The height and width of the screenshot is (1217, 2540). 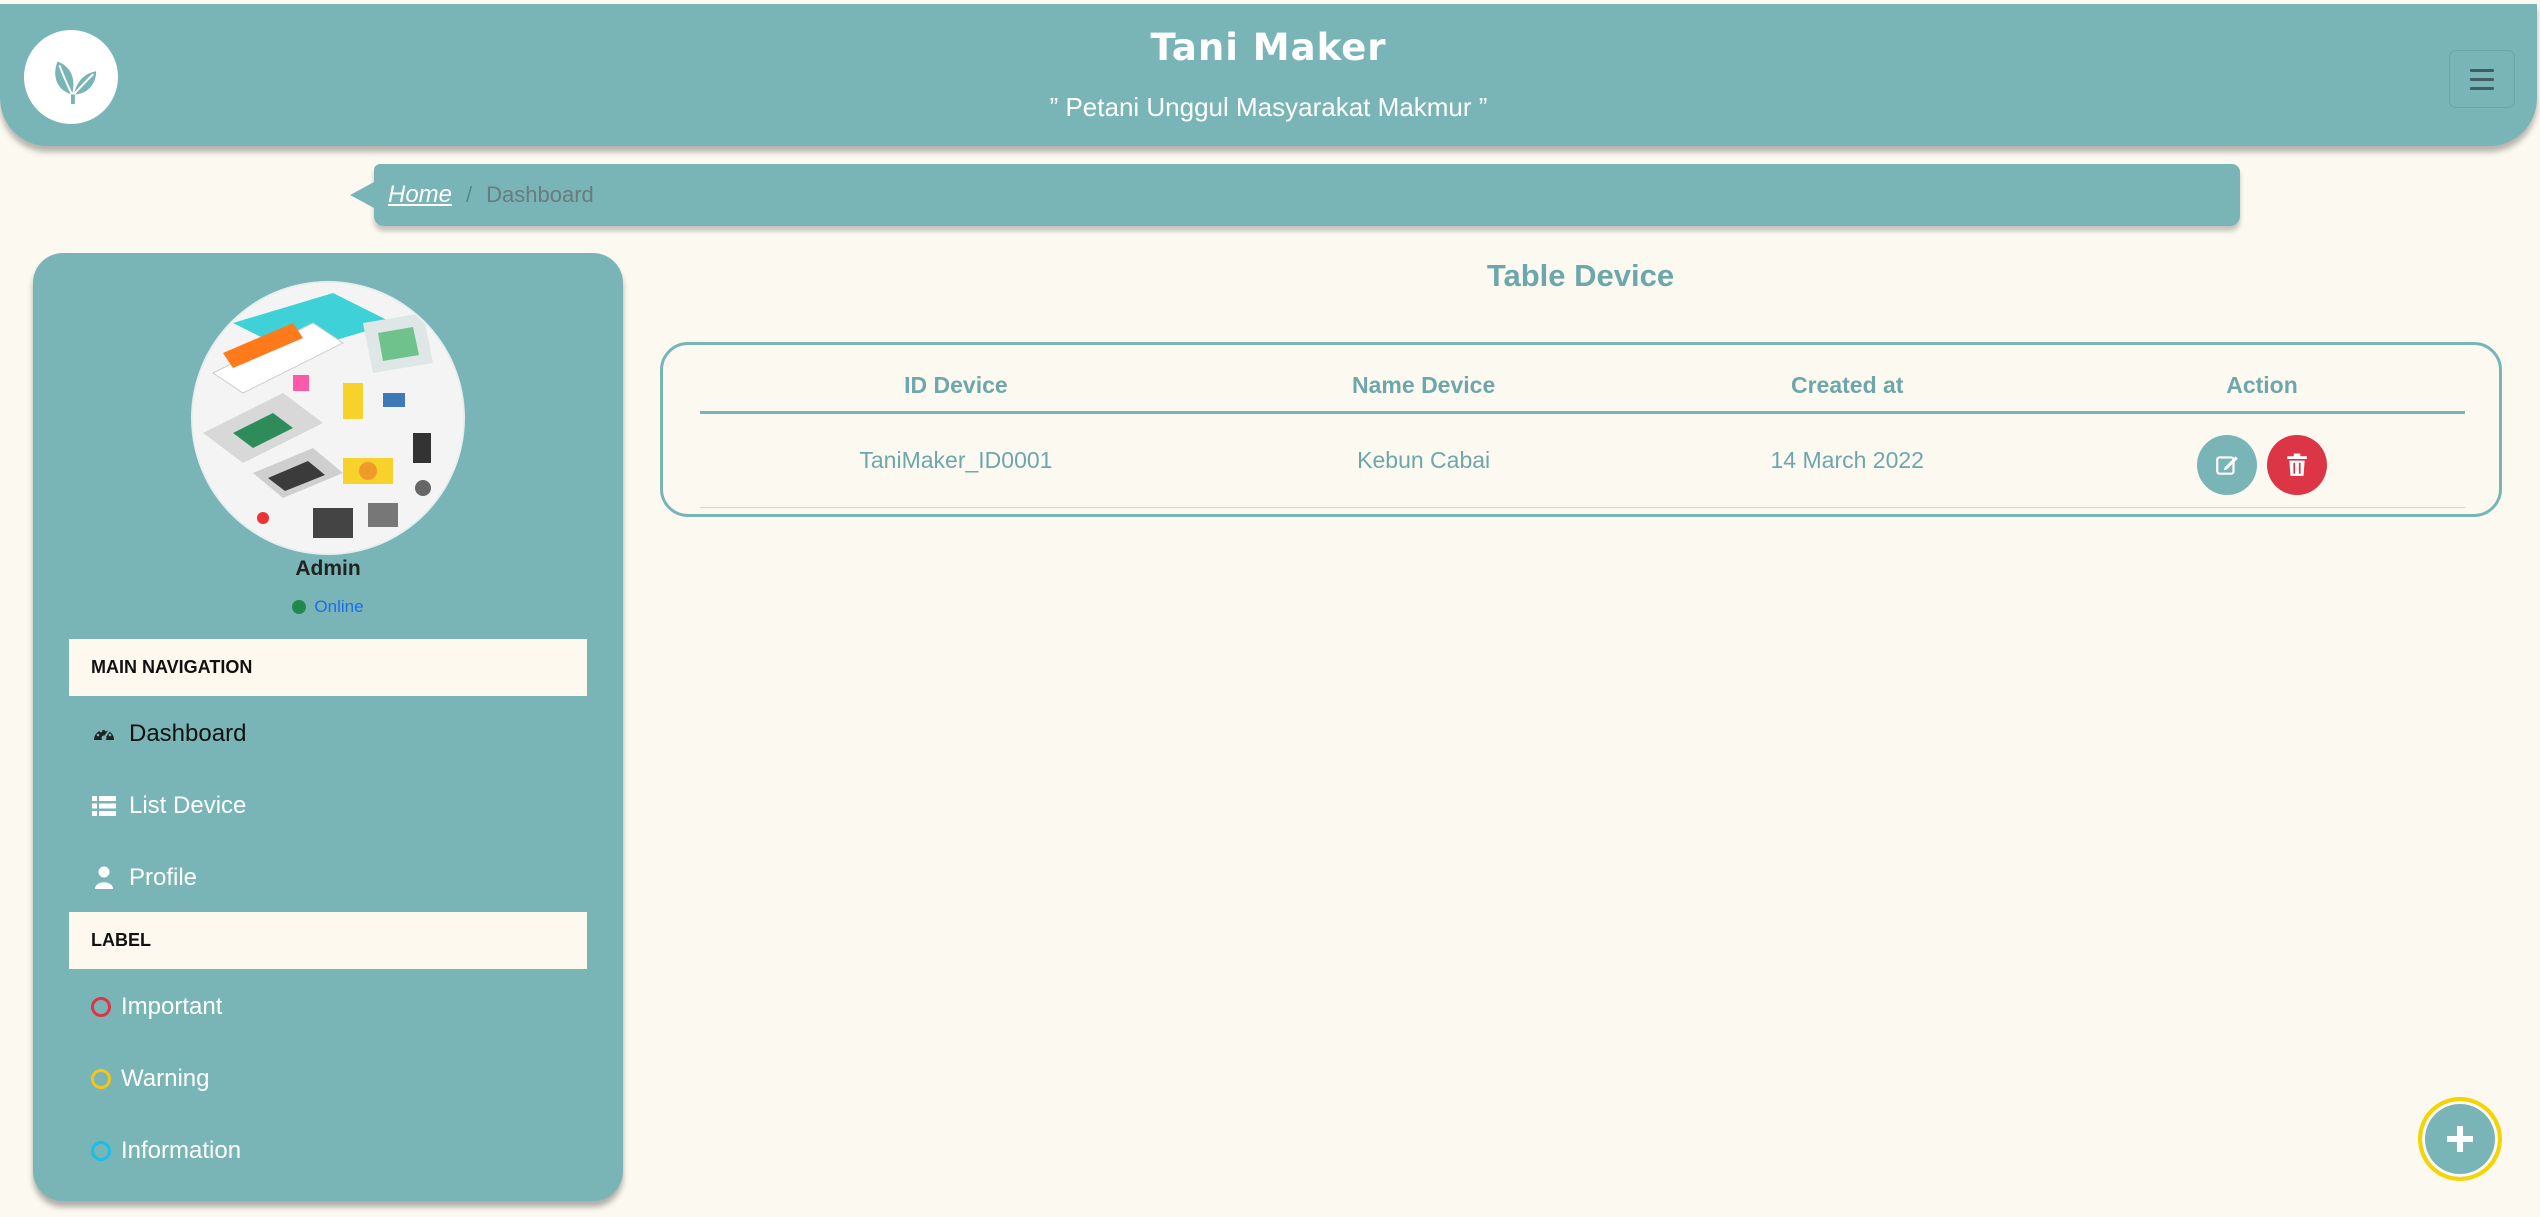 What do you see at coordinates (1295, 195) in the screenshot?
I see `breadcrumb: Home / Dashboard` at bounding box center [1295, 195].